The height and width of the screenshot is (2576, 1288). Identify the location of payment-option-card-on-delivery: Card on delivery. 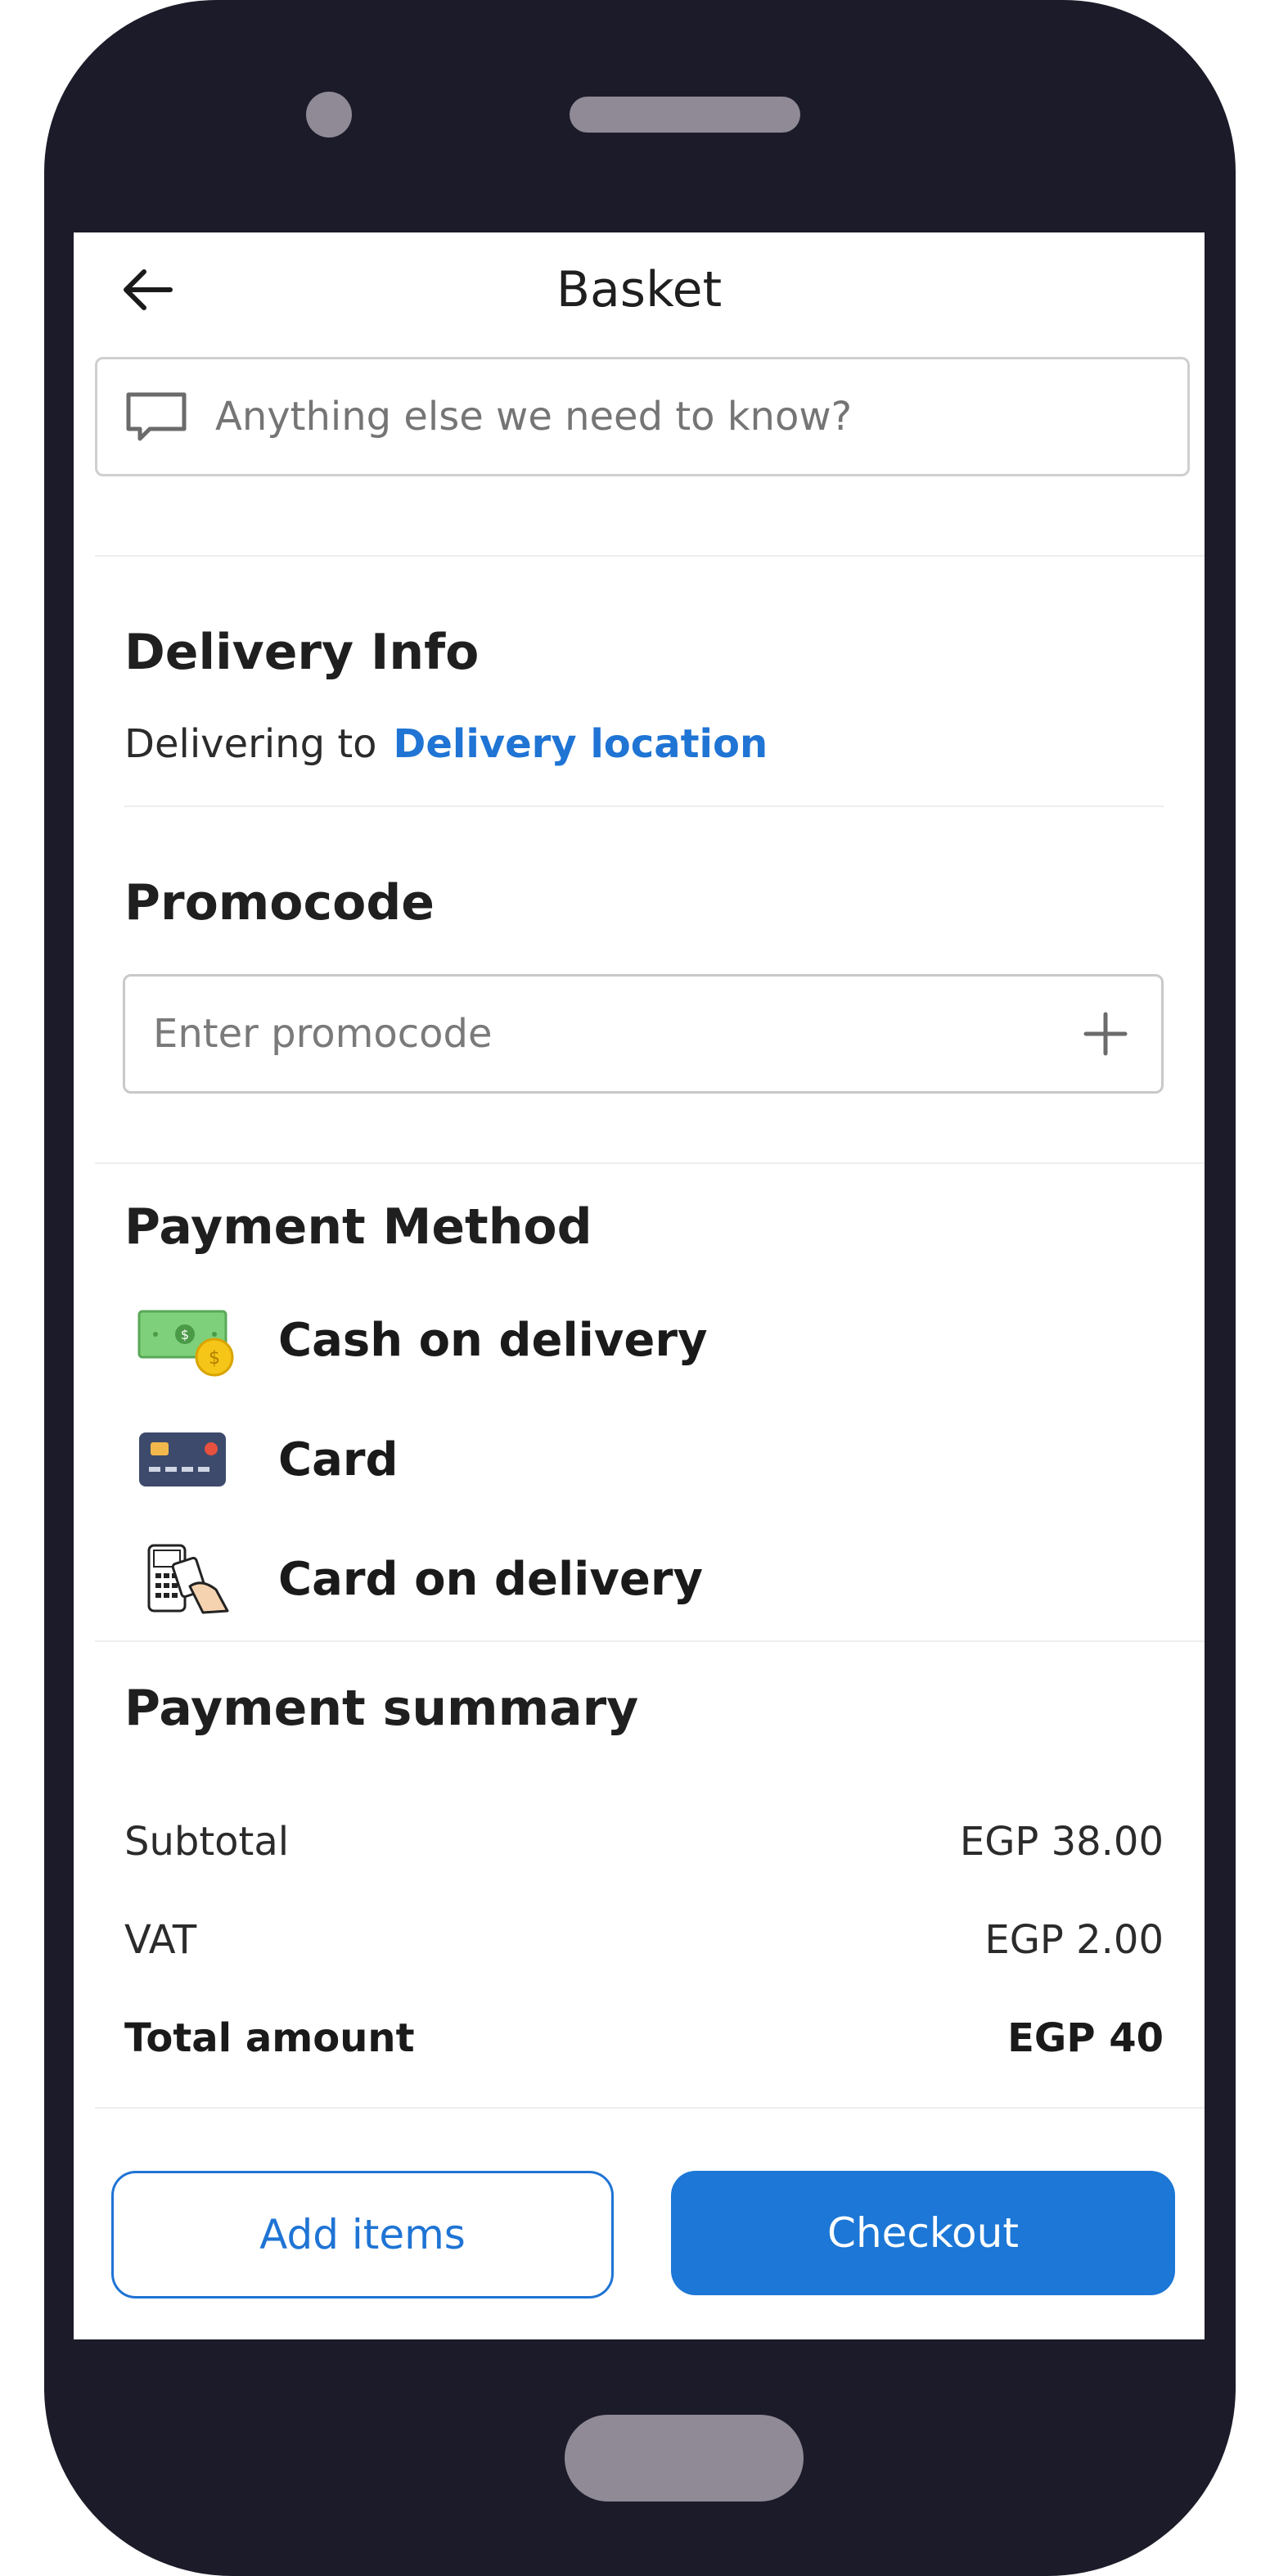
(413, 1579).